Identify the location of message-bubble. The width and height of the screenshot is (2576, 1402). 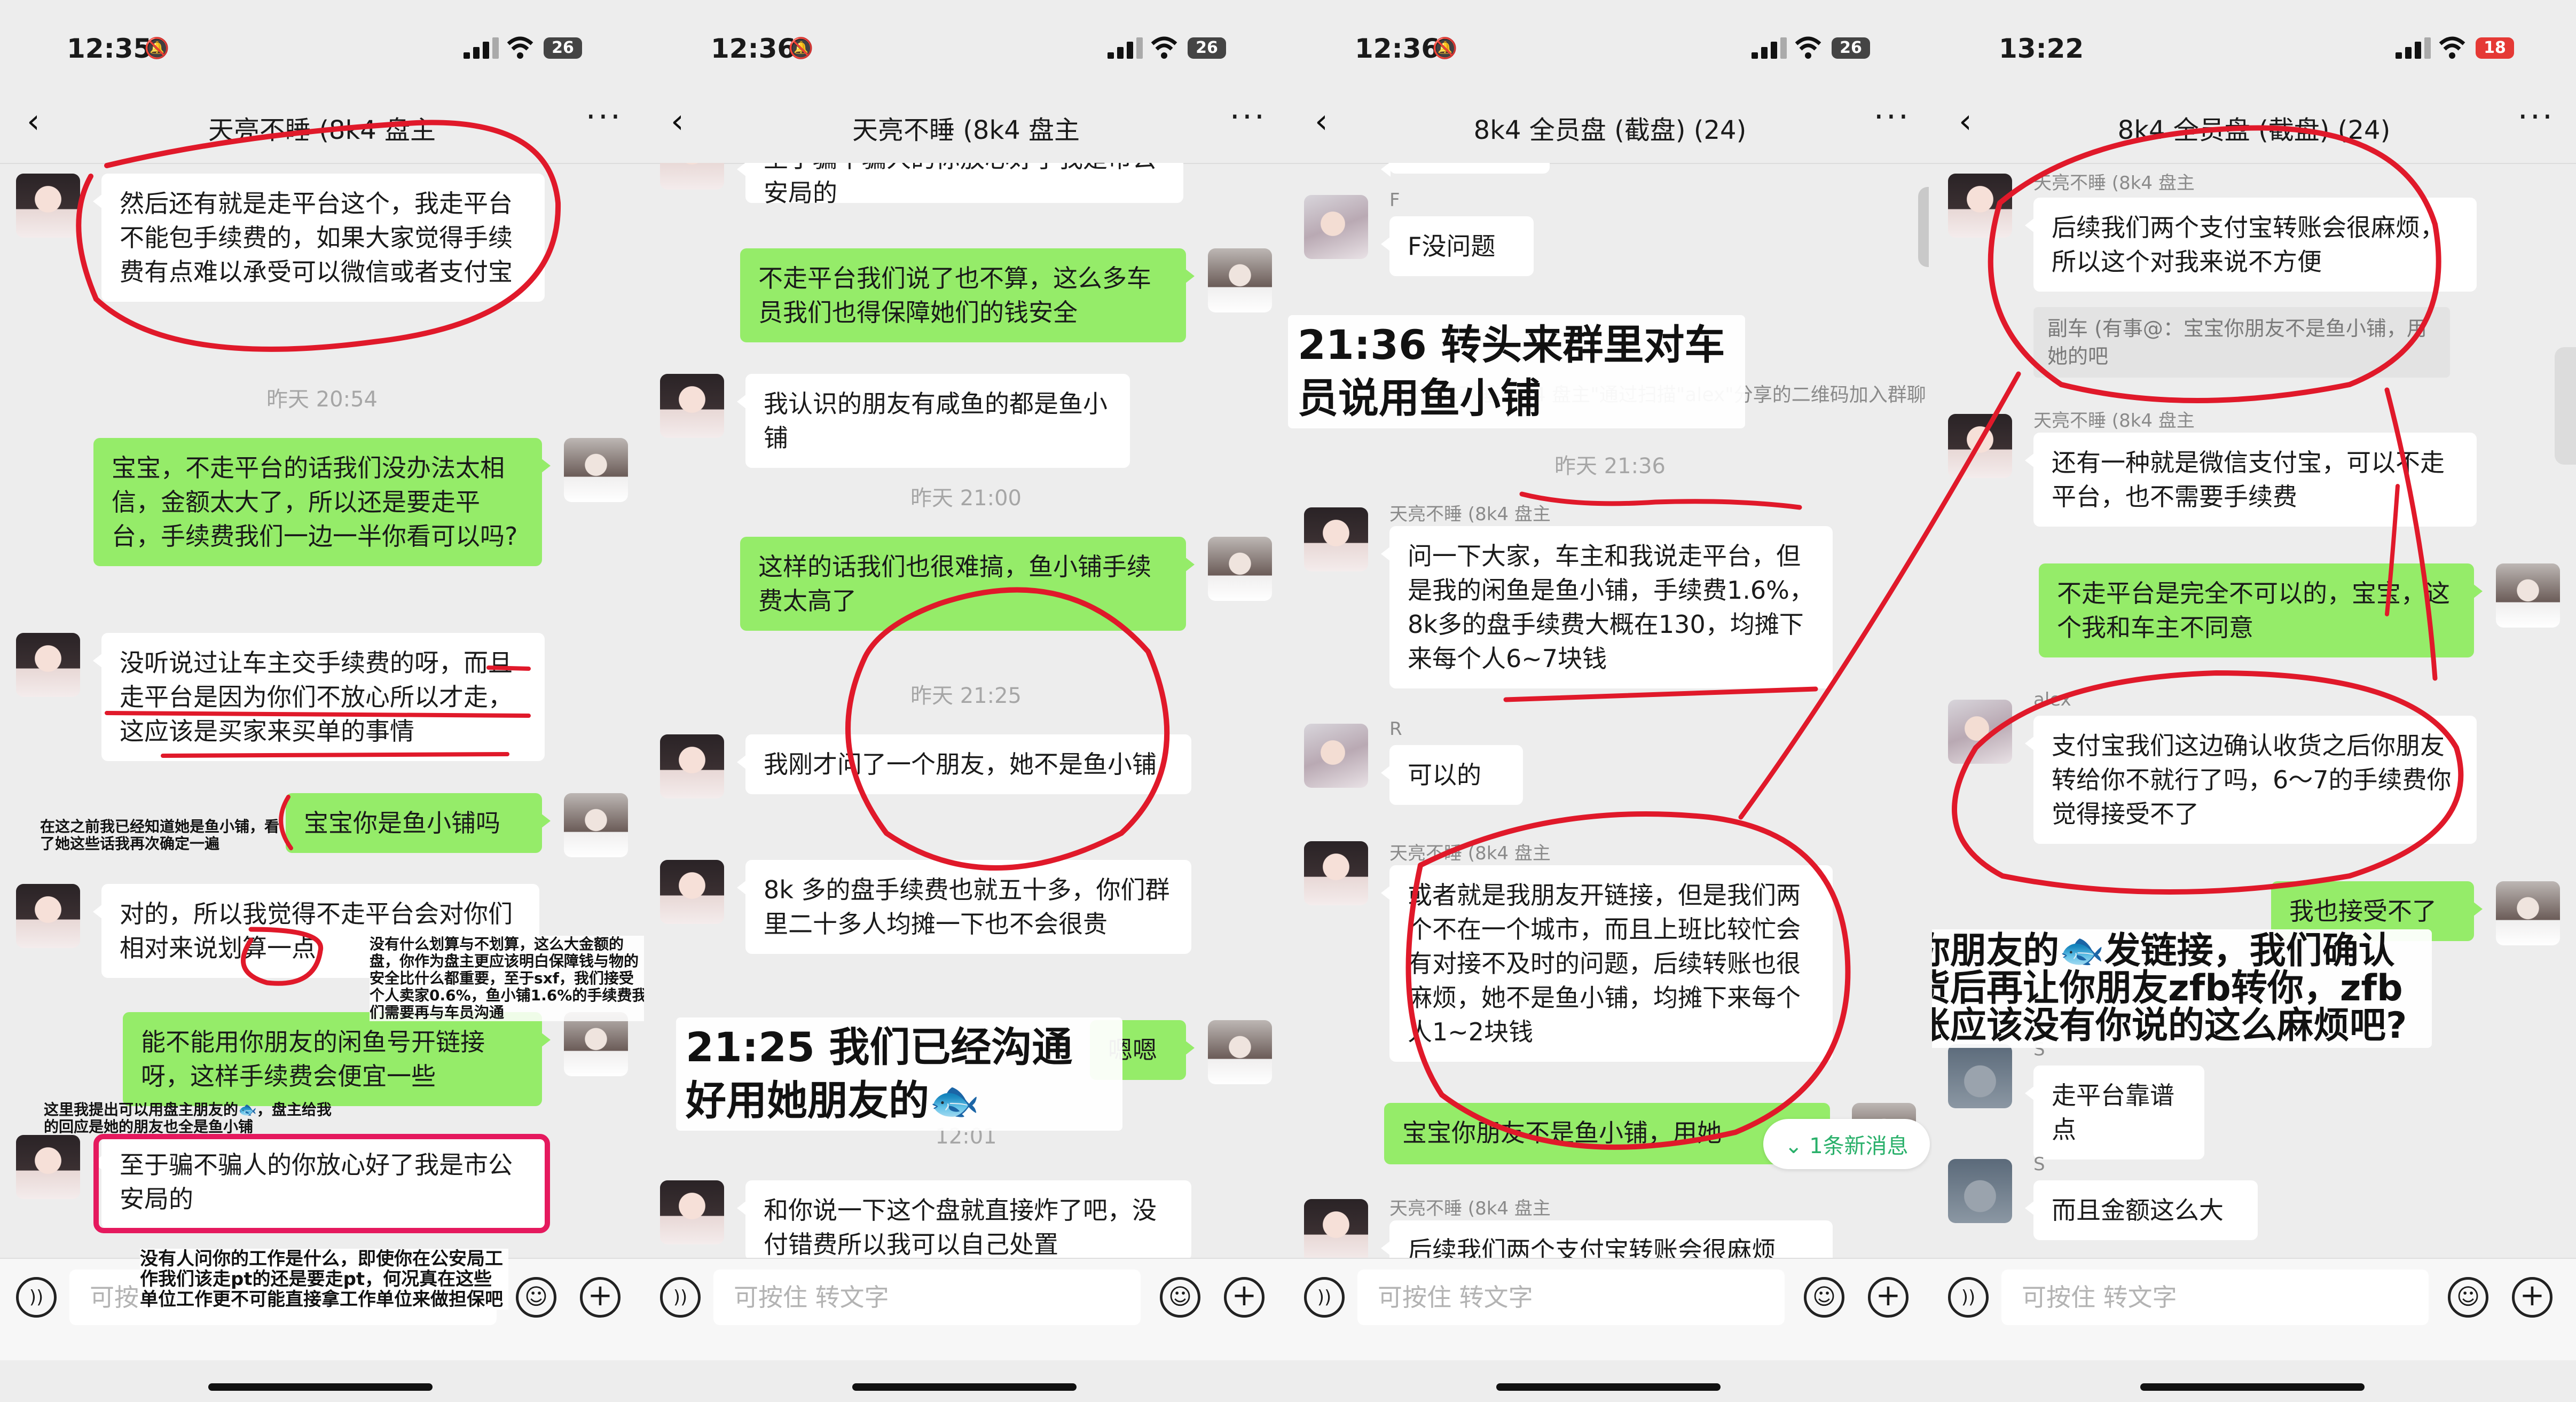
(1465, 170).